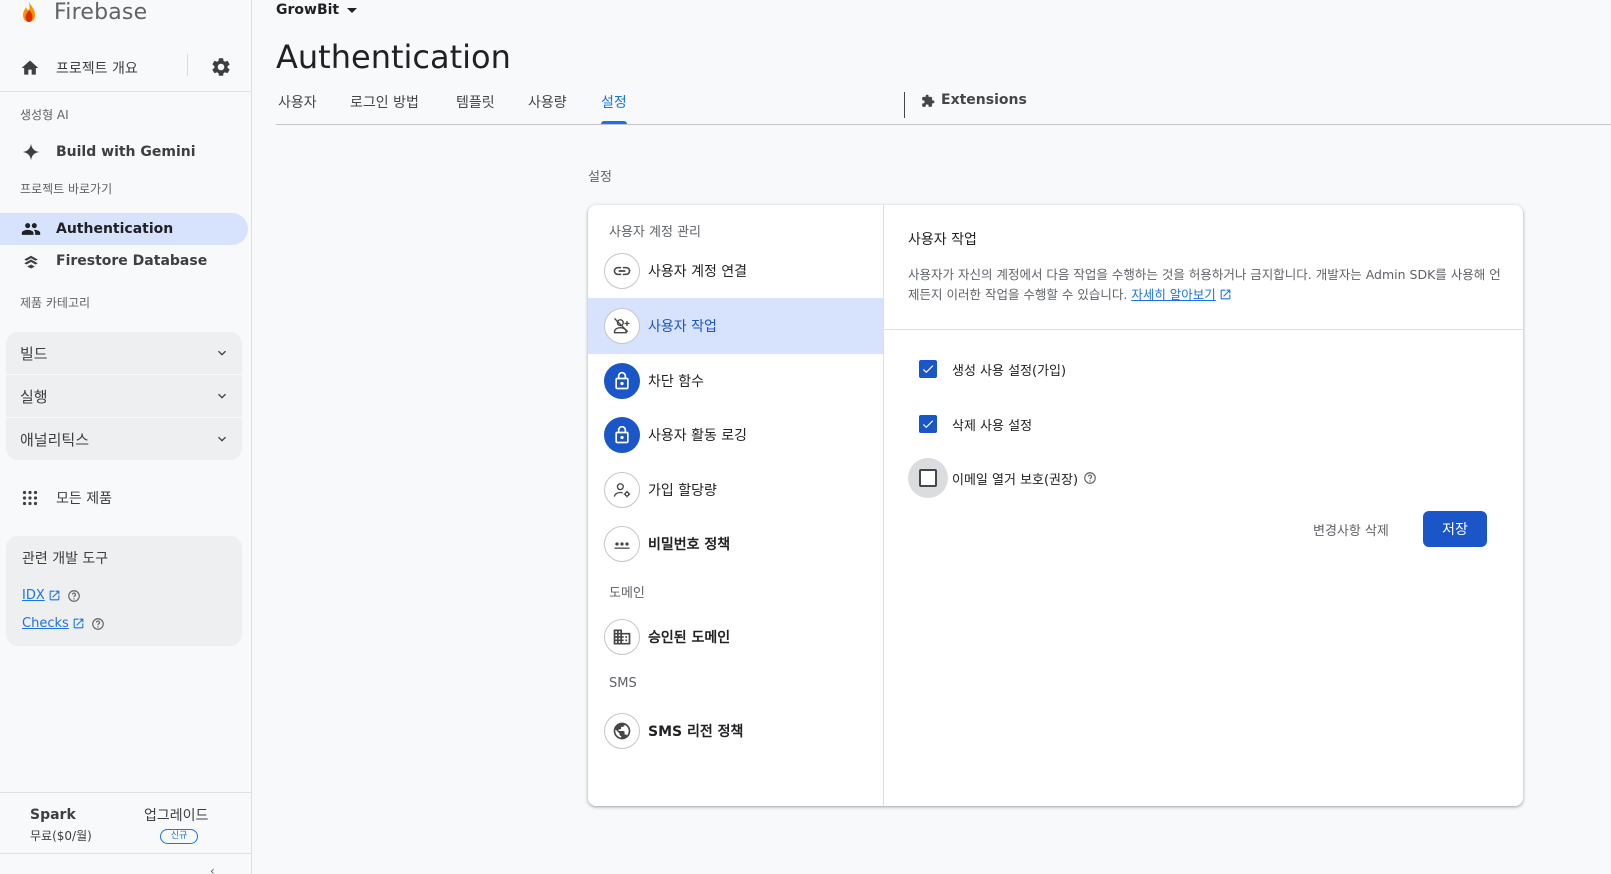  Describe the element at coordinates (212, 869) in the screenshot. I see `chevron-left-icon: ‹` at that location.